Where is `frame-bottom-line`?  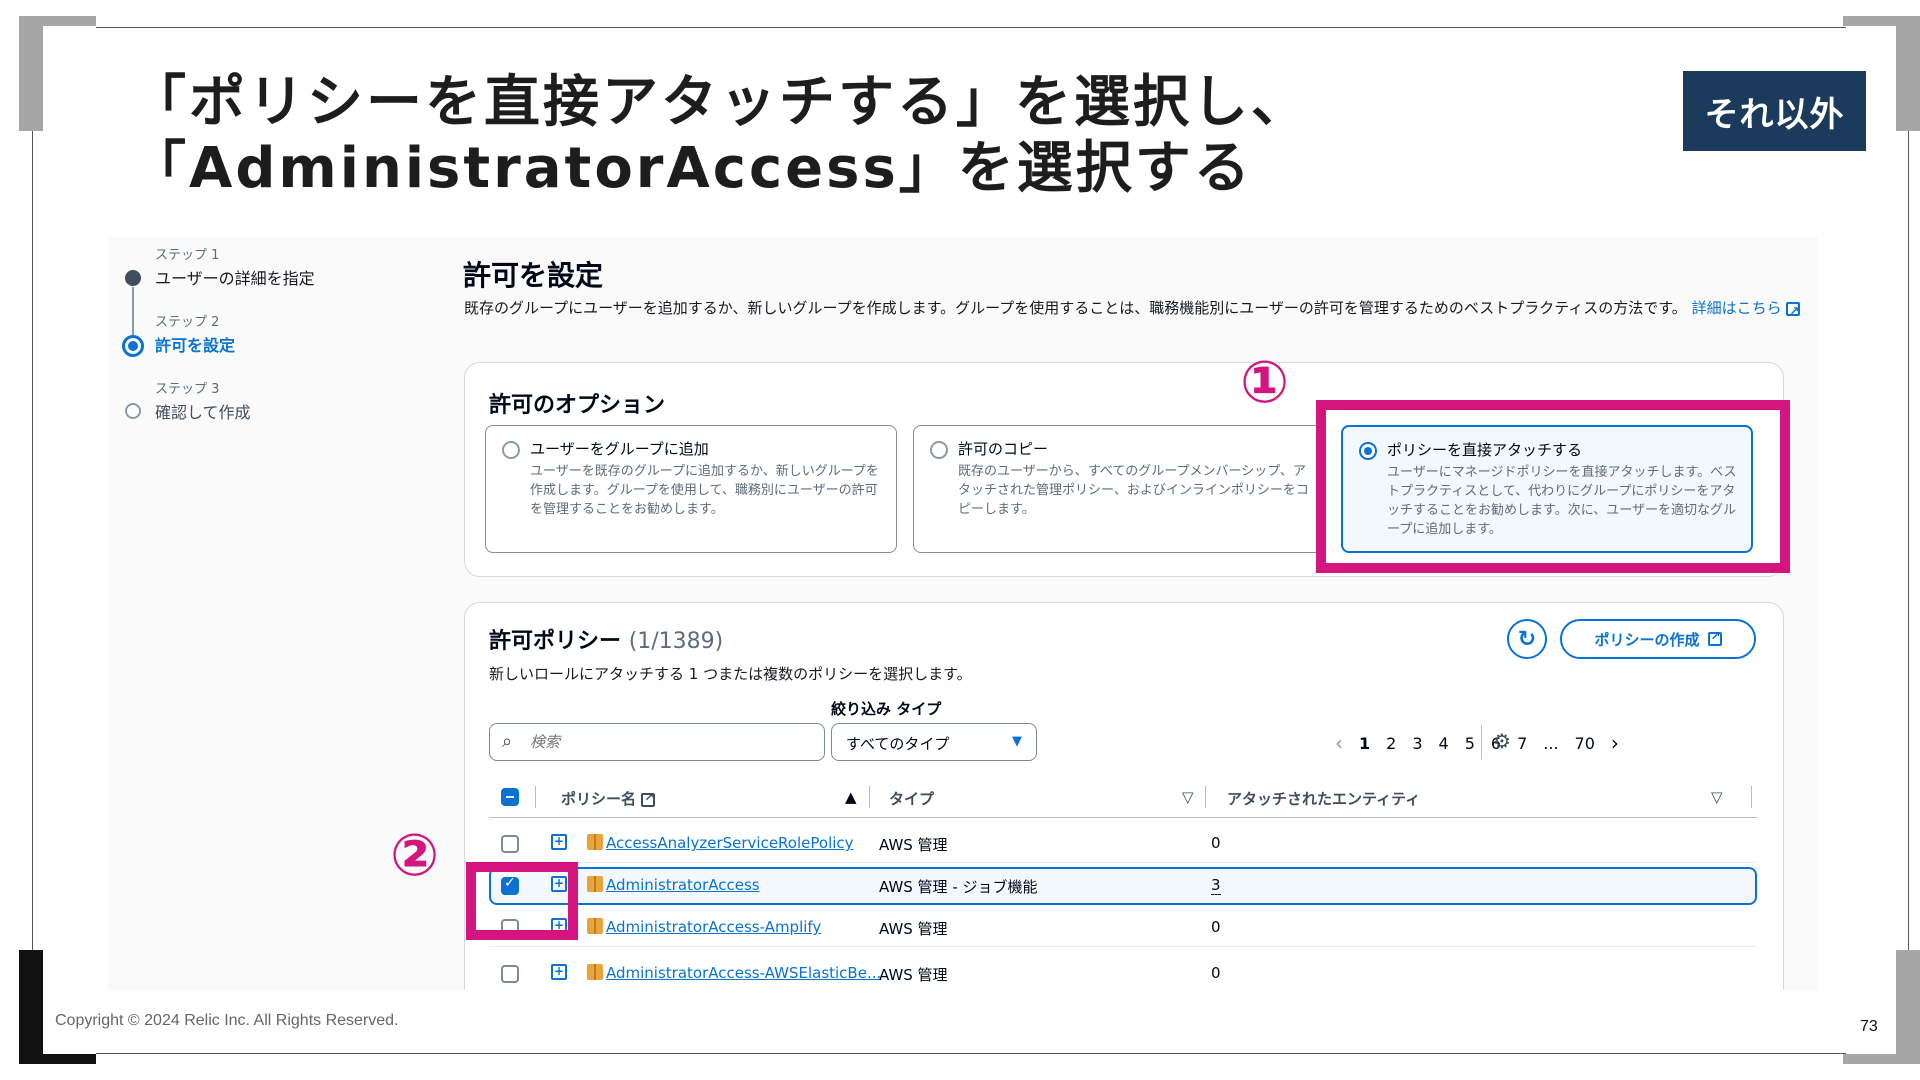 frame-bottom-line is located at coordinates (971, 1053).